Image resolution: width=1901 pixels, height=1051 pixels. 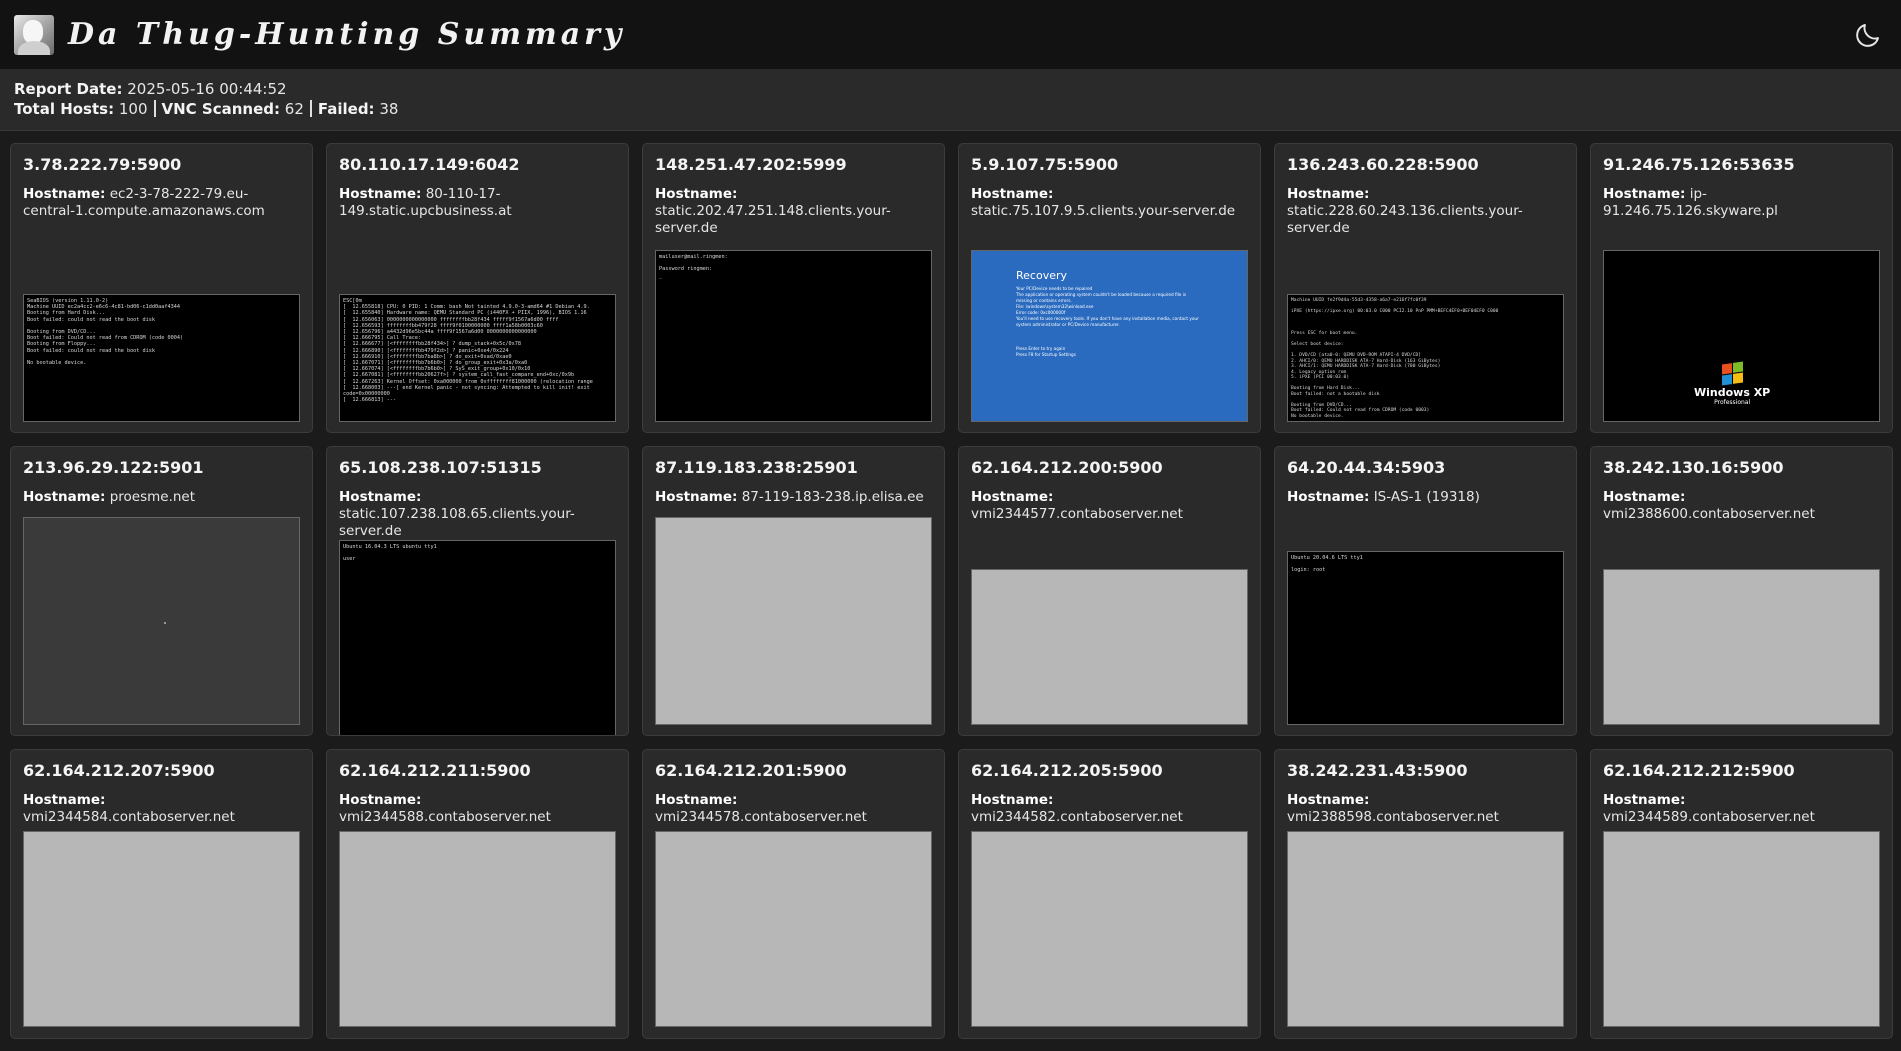 What do you see at coordinates (1741, 203) in the screenshot?
I see `hostname-line: Hostname: ip-91.246.75.126.skyware.pl` at bounding box center [1741, 203].